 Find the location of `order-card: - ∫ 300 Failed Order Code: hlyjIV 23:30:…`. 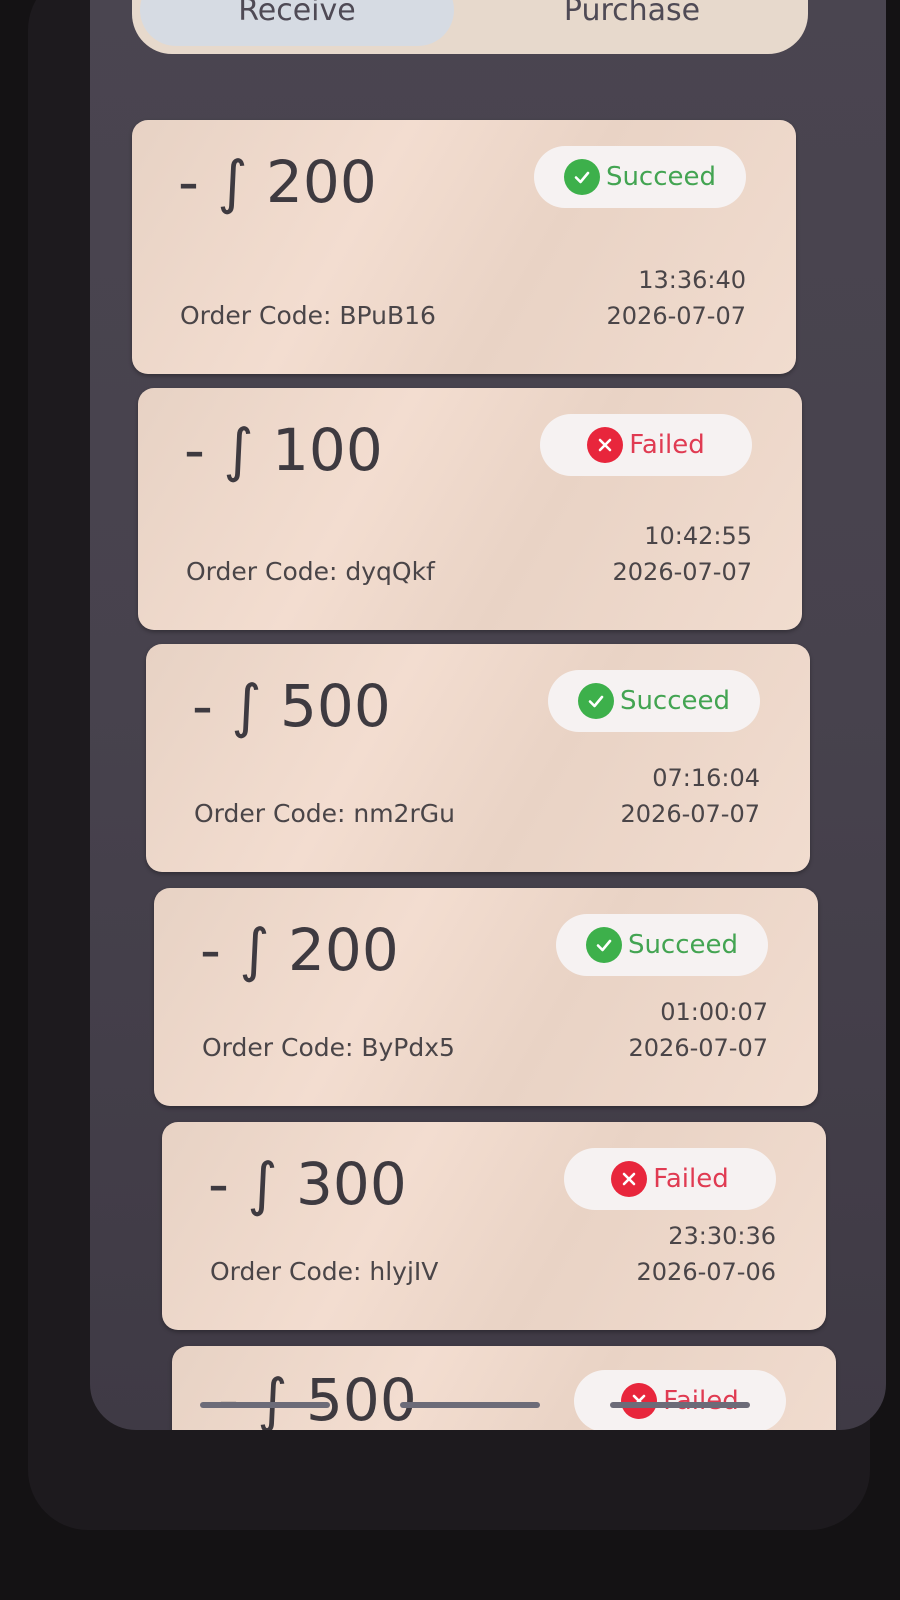

order-card: - ∫ 300 Failed Order Code: hlyjIV 23:30:… is located at coordinates (494, 1226).